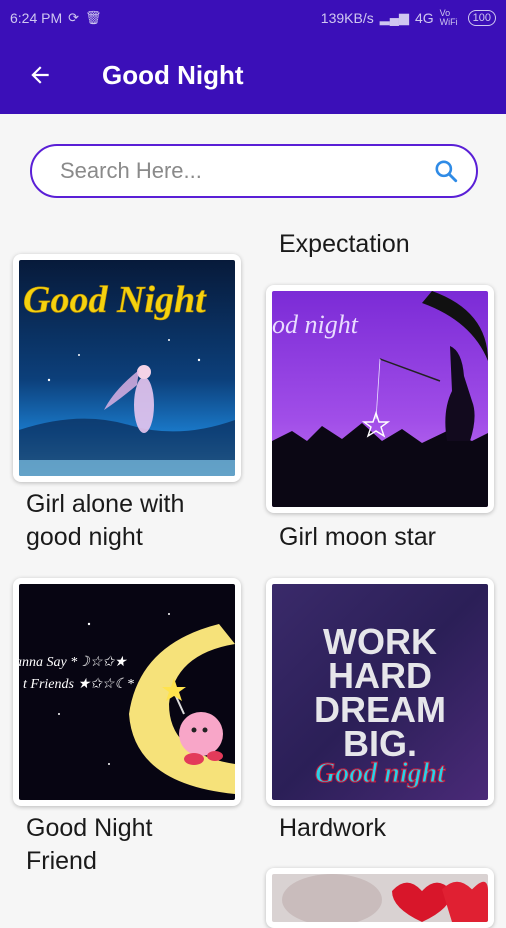  What do you see at coordinates (315, 324) in the screenshot?
I see `thumbnail-overlay-text: od night` at bounding box center [315, 324].